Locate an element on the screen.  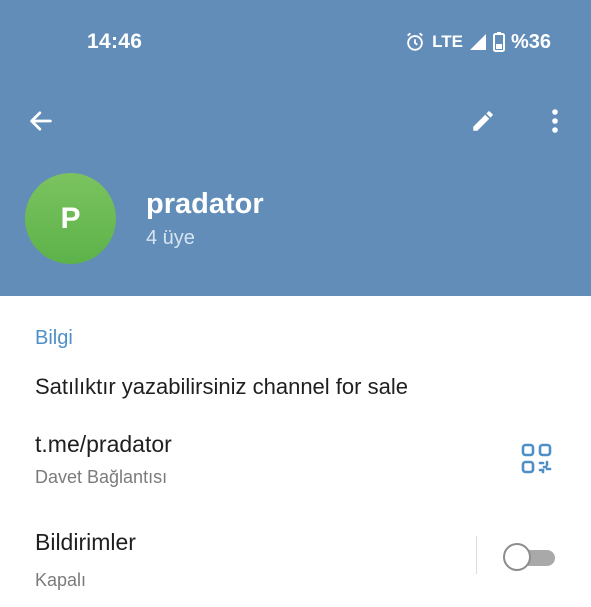
more-vert-icon is located at coordinates (555, 121).